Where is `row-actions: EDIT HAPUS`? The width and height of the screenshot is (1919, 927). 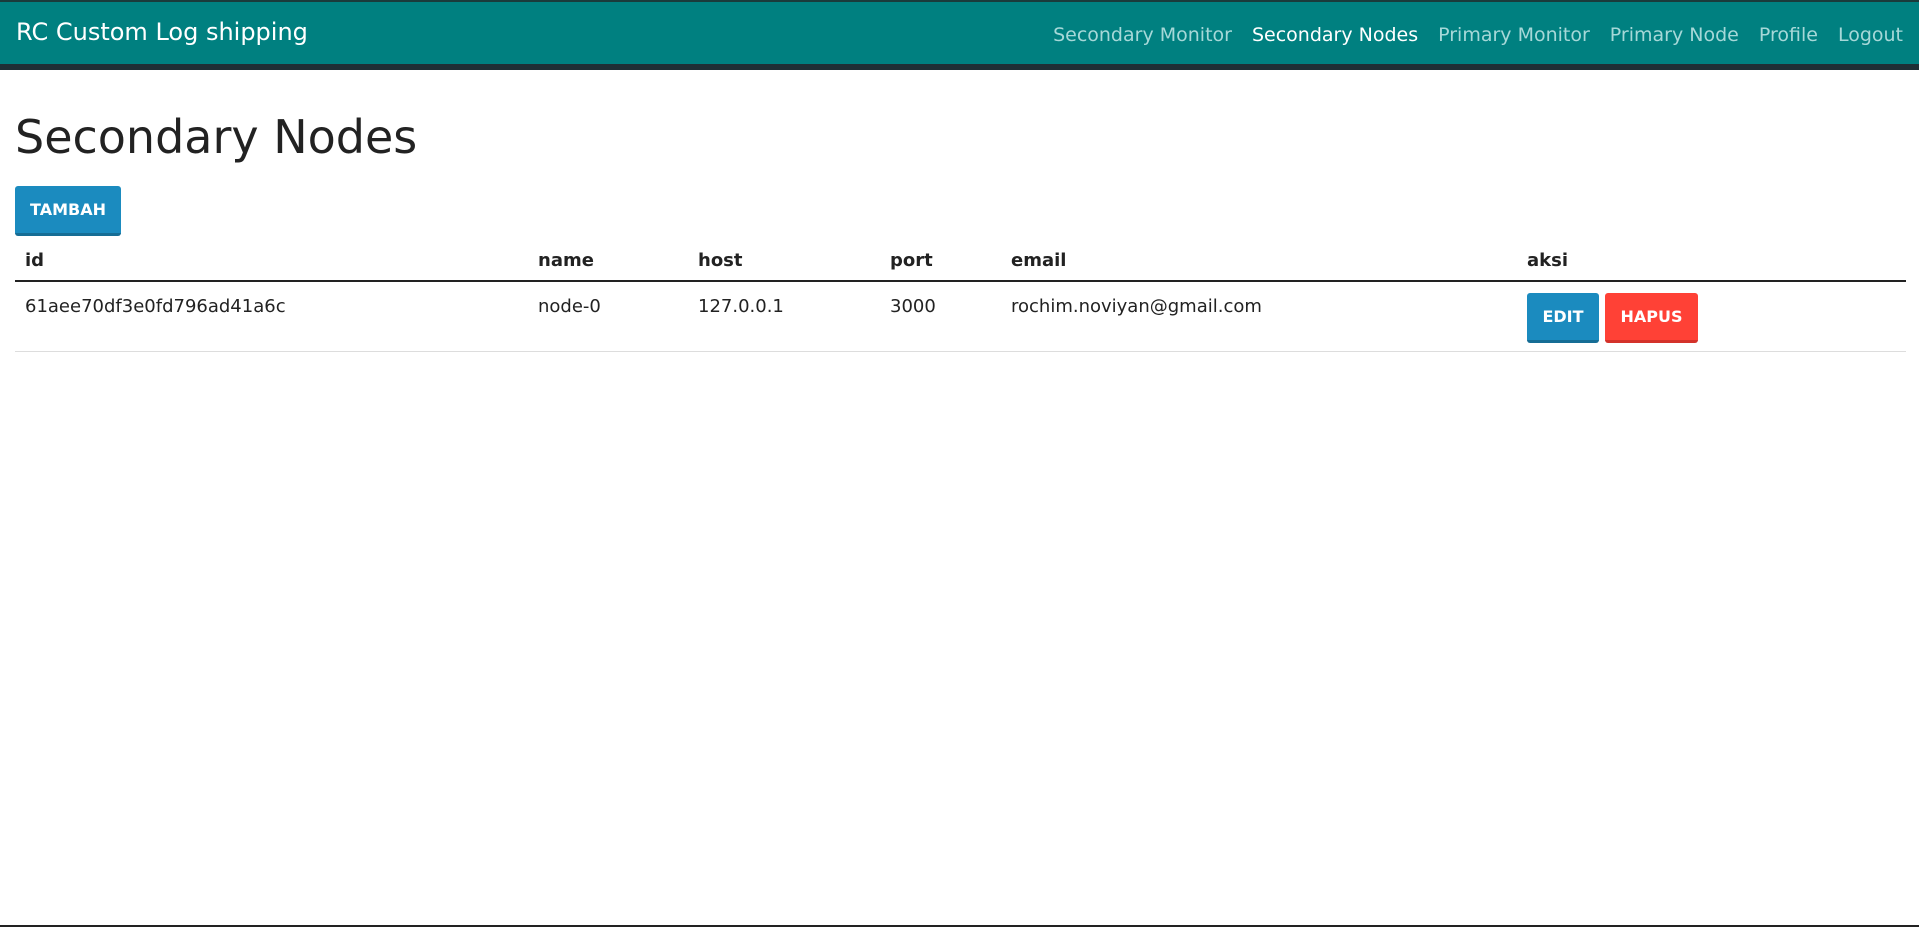 row-actions: EDIT HAPUS is located at coordinates (1716, 318).